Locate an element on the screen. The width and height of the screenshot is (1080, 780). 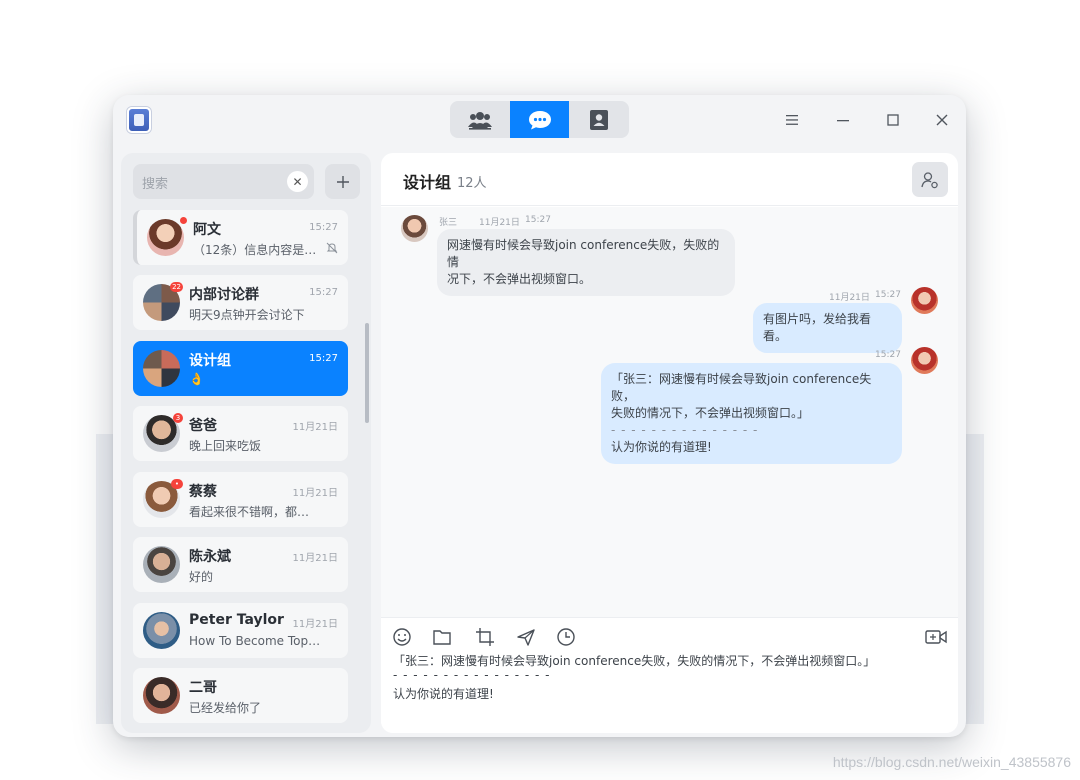
conversation-item: 22 内部讨论群 明天9点钟开会讨论下 15:27 is located at coordinates (240, 302).